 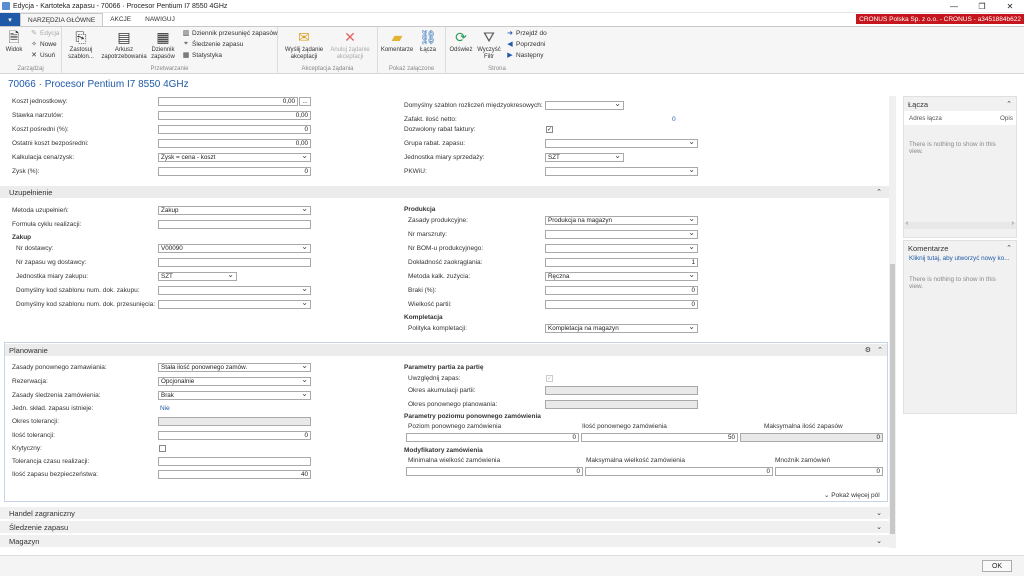 What do you see at coordinates (234, 157) in the screenshot?
I see `kalkulacja-select: Zysk = cena - koszt` at bounding box center [234, 157].